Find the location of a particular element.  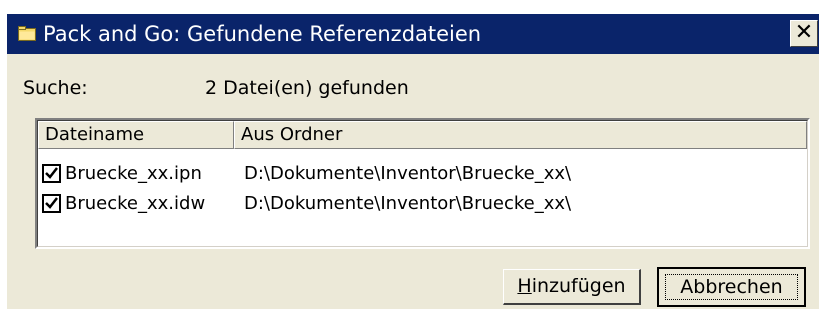

add-button: Hinzufügen is located at coordinates (572, 287).